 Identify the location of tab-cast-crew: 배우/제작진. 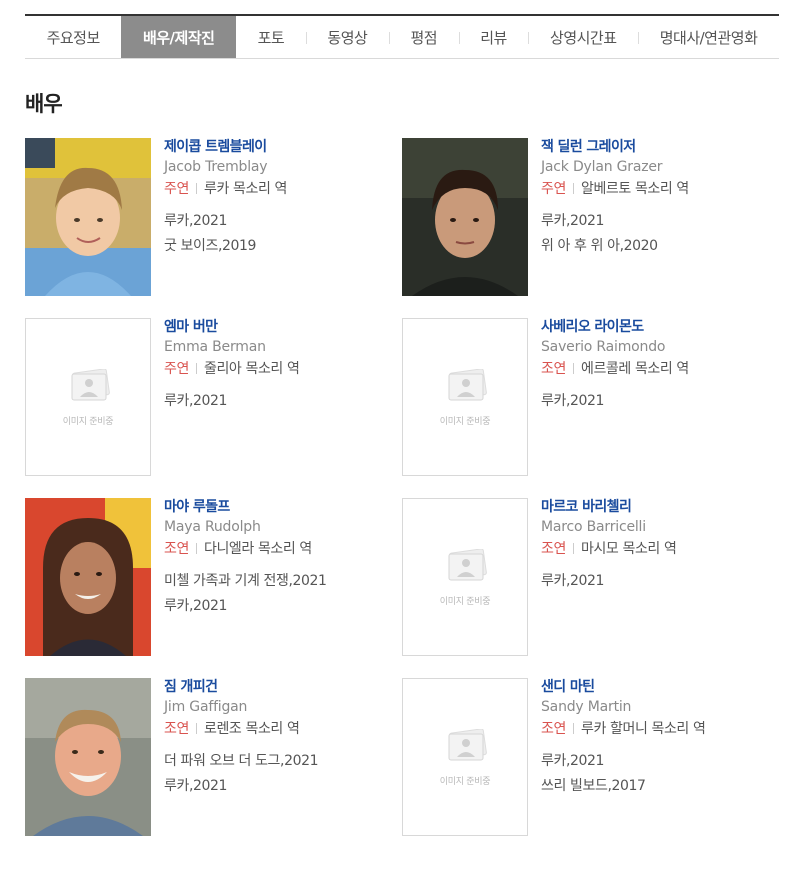
(179, 37).